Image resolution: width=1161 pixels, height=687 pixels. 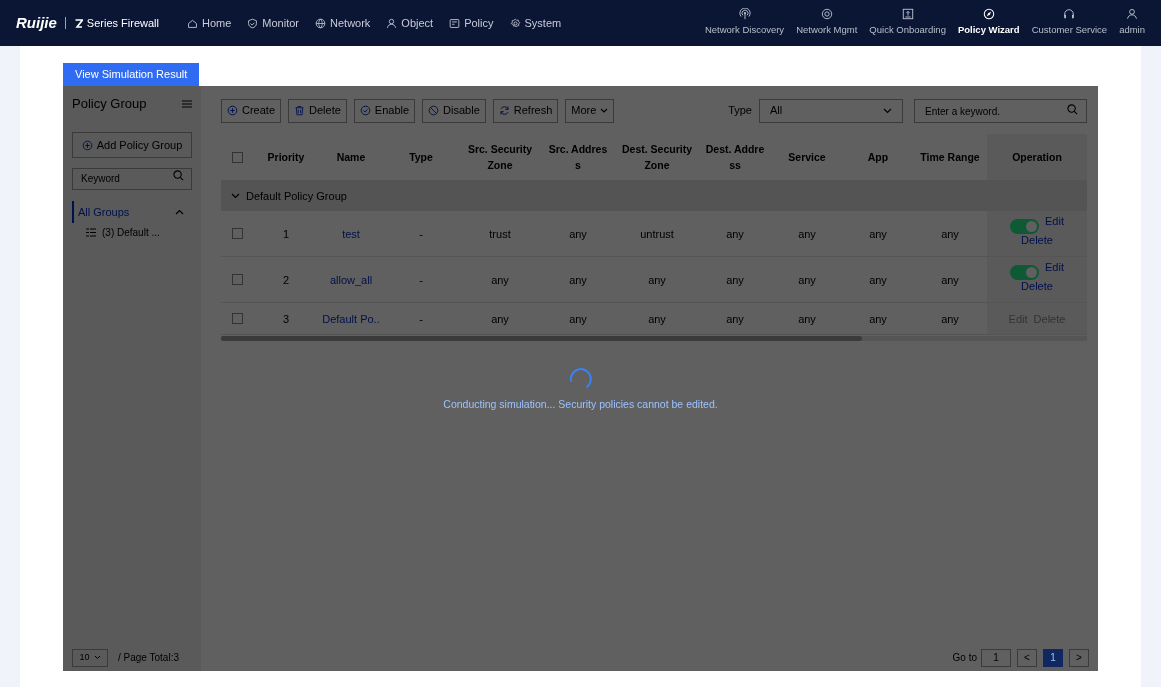 What do you see at coordinates (187, 103) in the screenshot?
I see `menu-icon` at bounding box center [187, 103].